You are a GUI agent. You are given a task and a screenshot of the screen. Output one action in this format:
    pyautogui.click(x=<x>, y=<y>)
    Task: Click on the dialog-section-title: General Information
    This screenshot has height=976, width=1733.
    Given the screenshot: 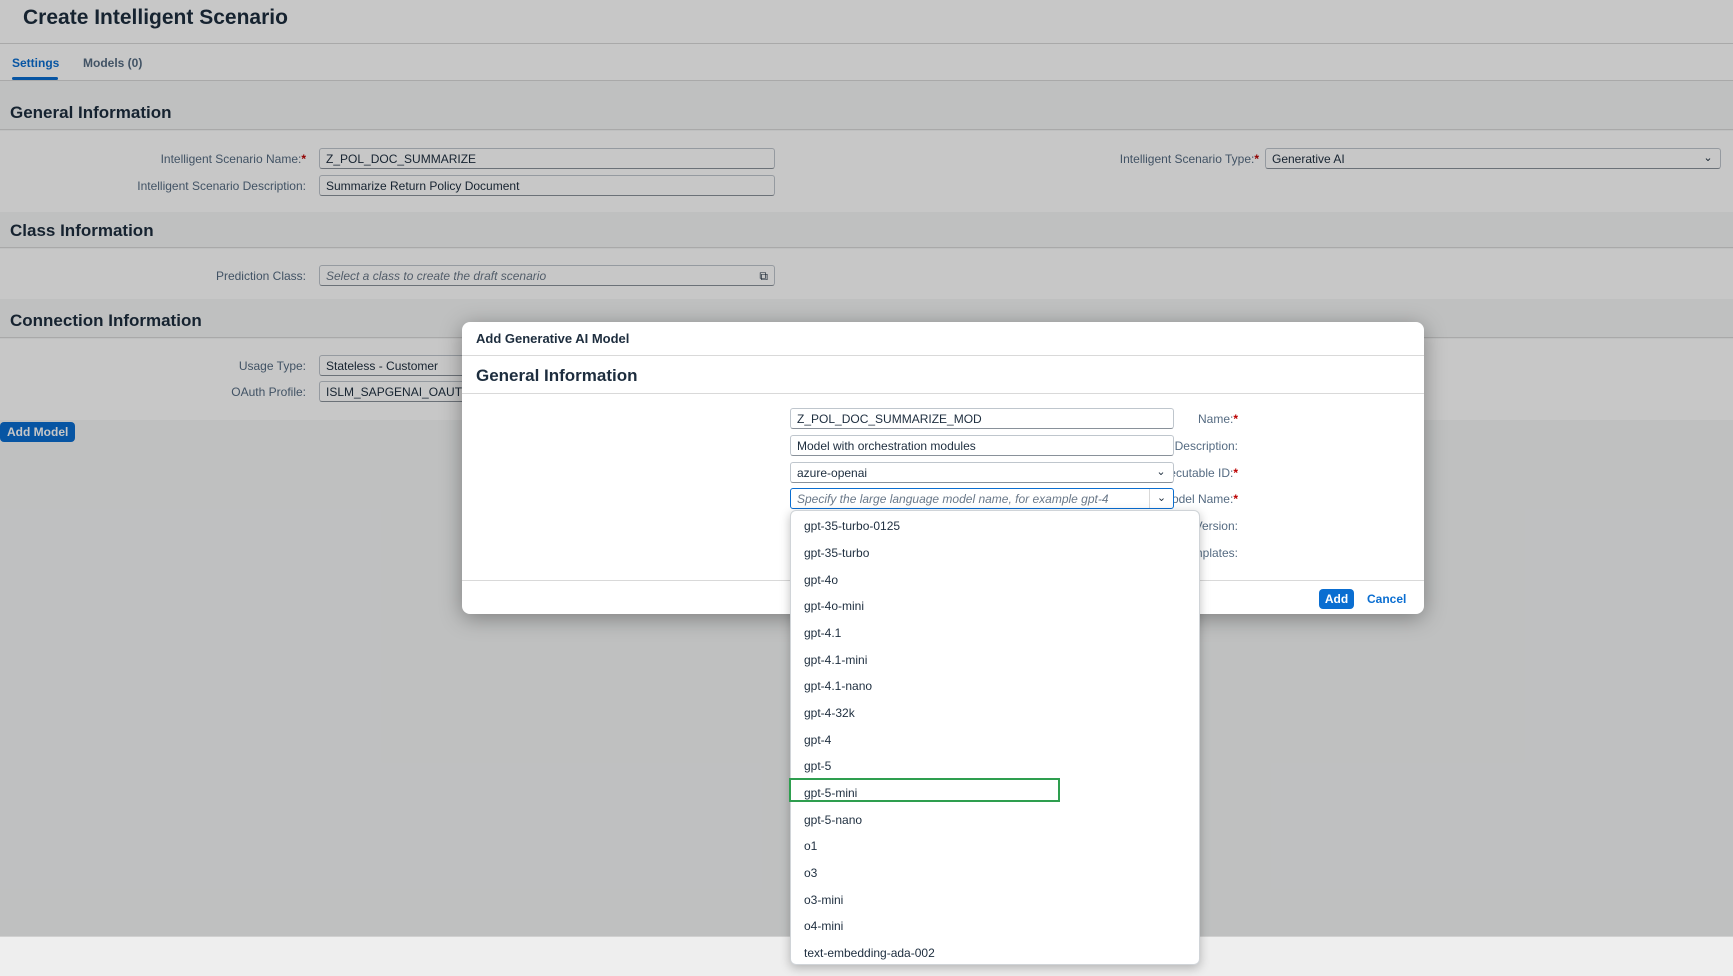 What is the action you would take?
    pyautogui.click(x=557, y=375)
    